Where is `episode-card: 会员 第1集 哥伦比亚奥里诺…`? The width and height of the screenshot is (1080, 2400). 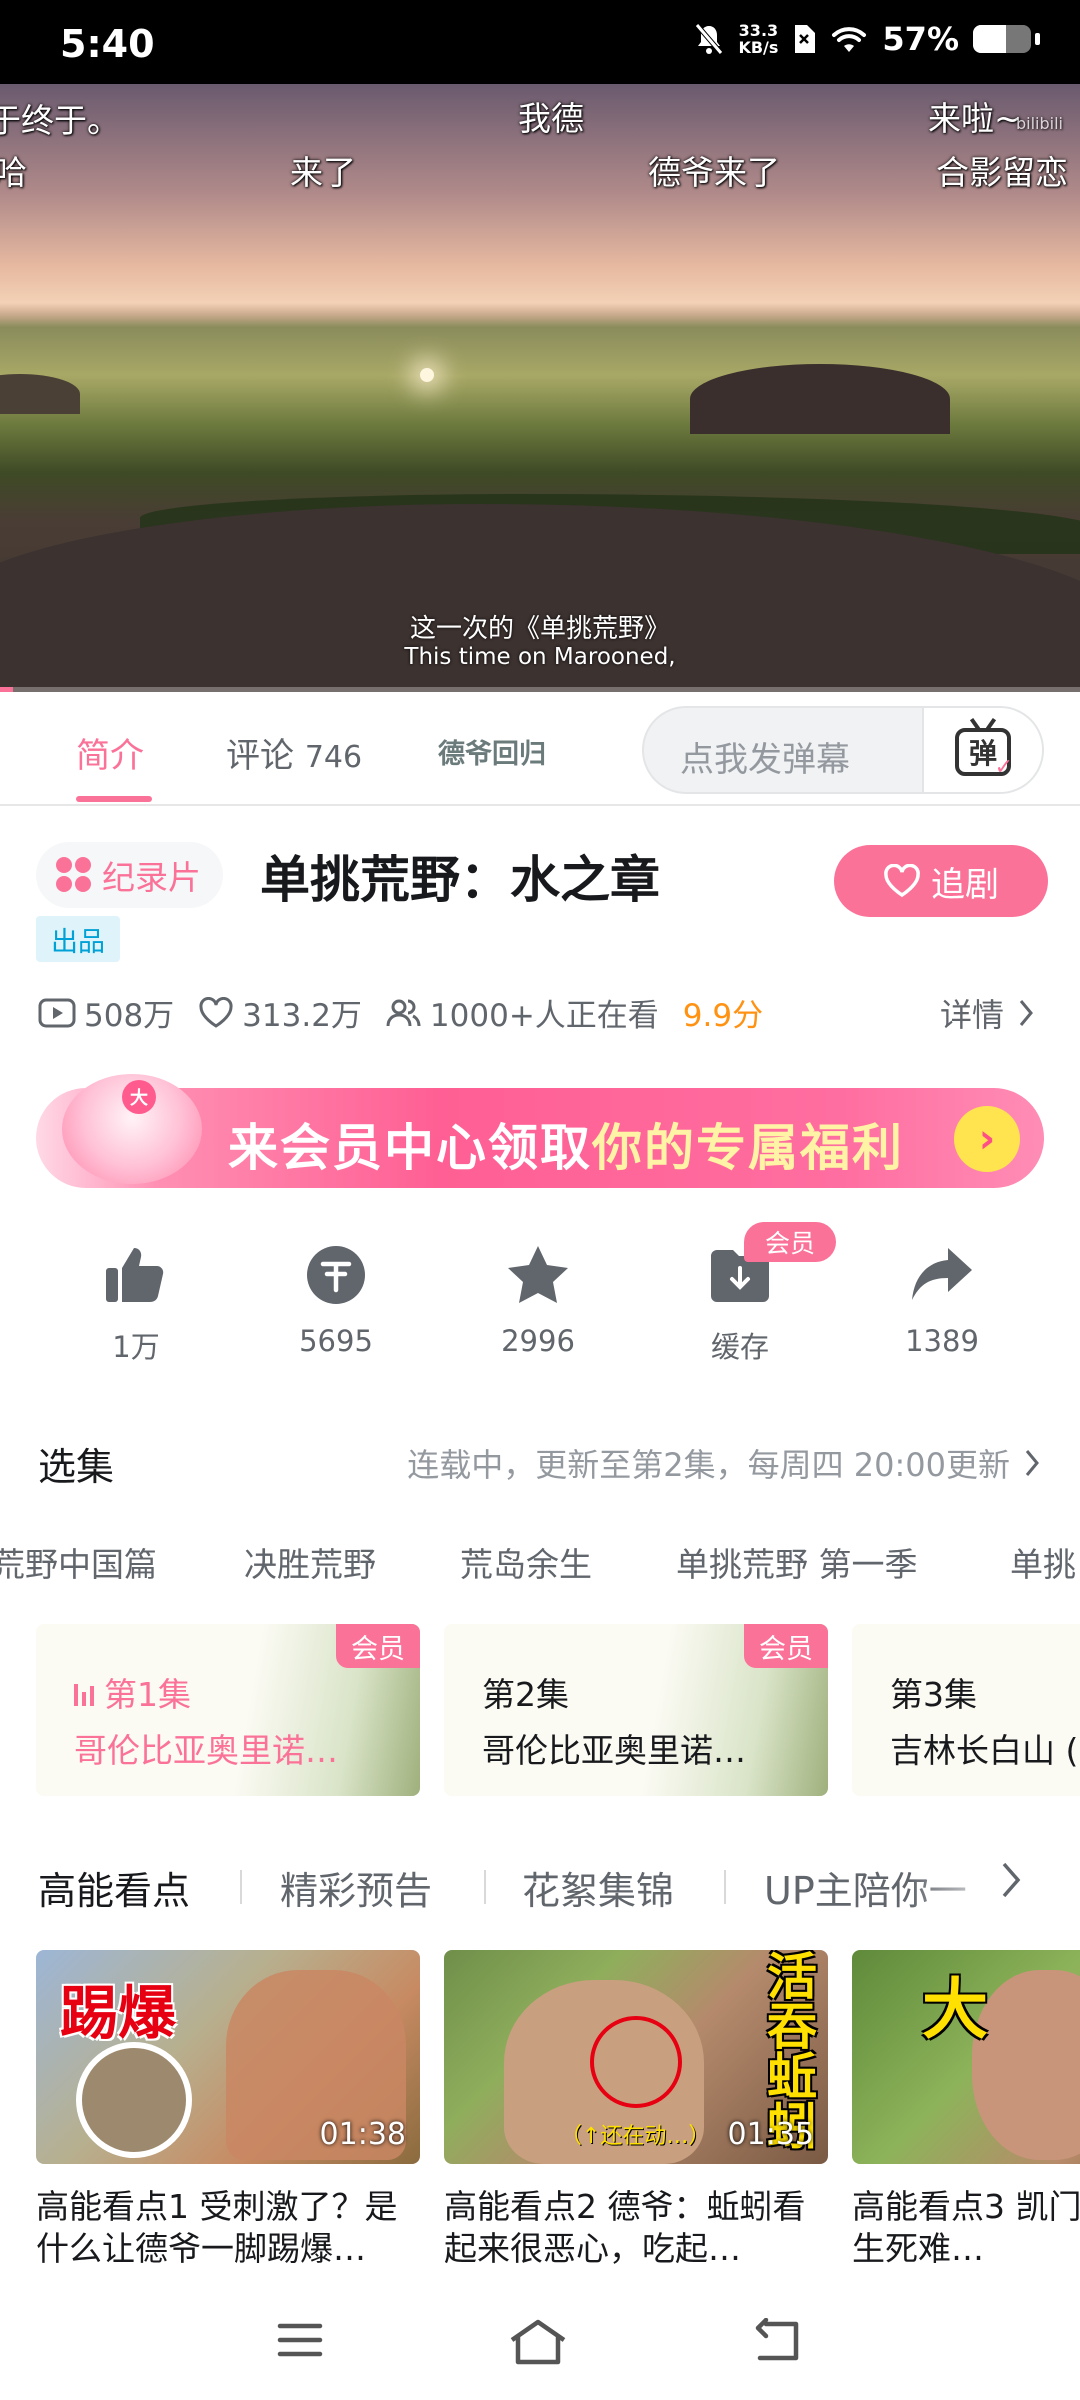 episode-card: 会员 第1集 哥伦比亚奥里诺… is located at coordinates (228, 1710).